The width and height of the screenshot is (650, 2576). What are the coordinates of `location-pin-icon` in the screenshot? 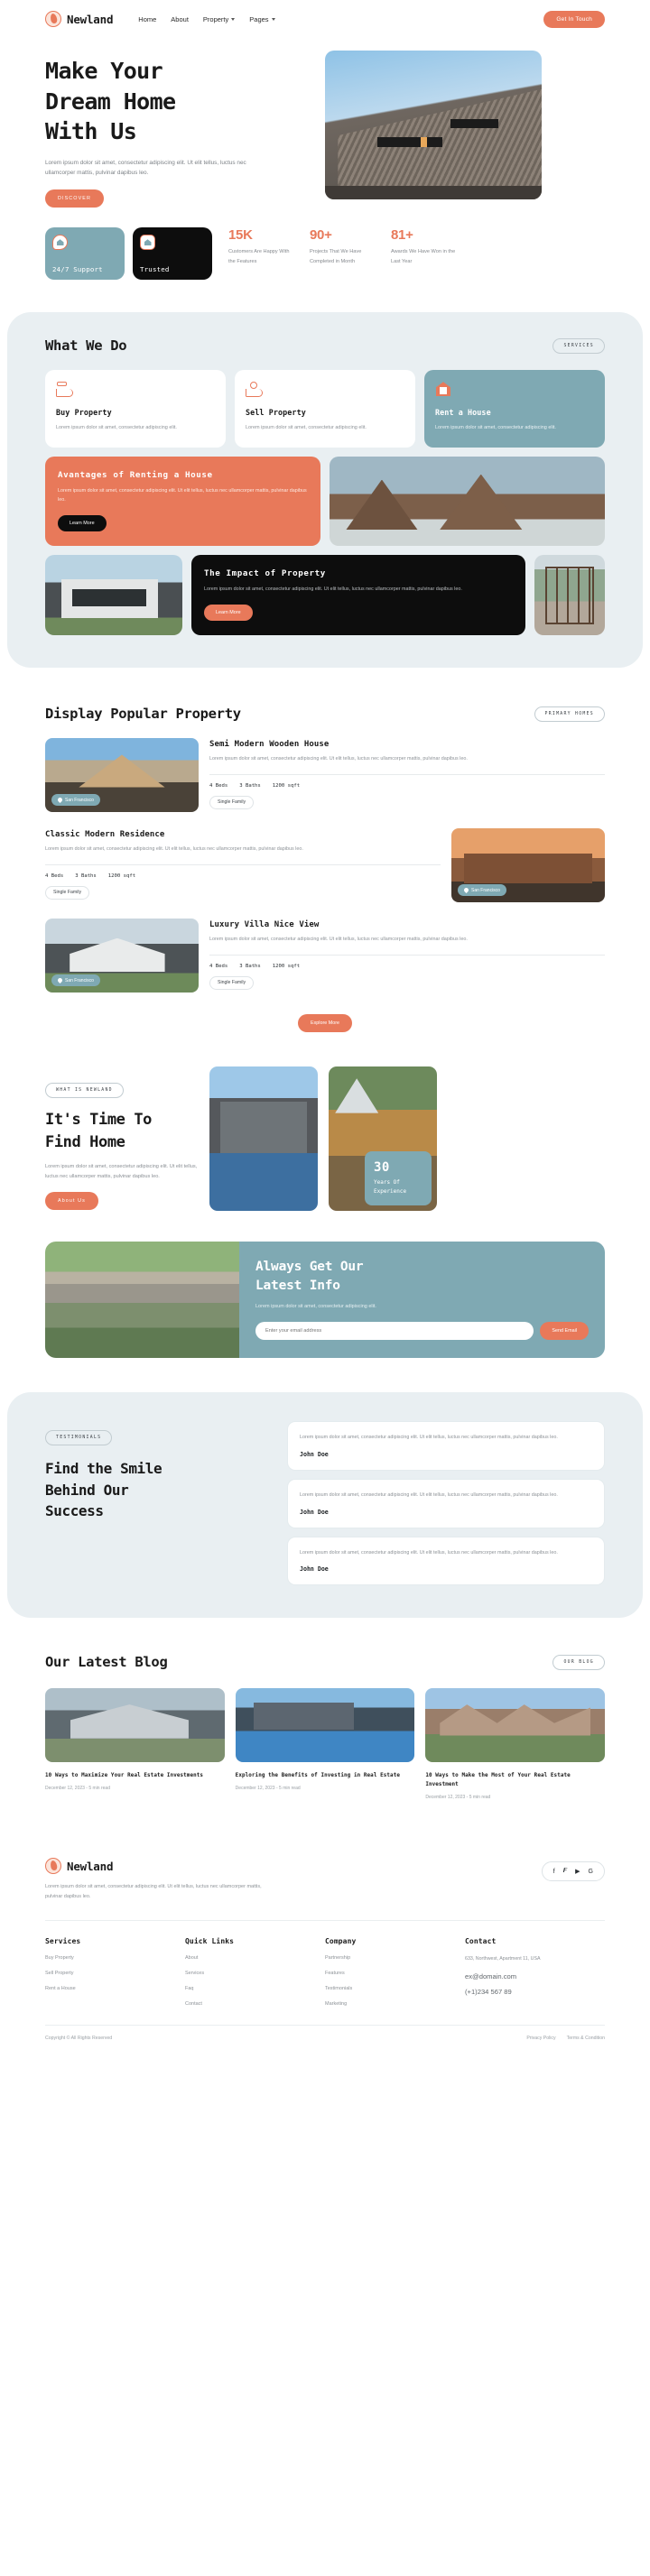 It's located at (60, 800).